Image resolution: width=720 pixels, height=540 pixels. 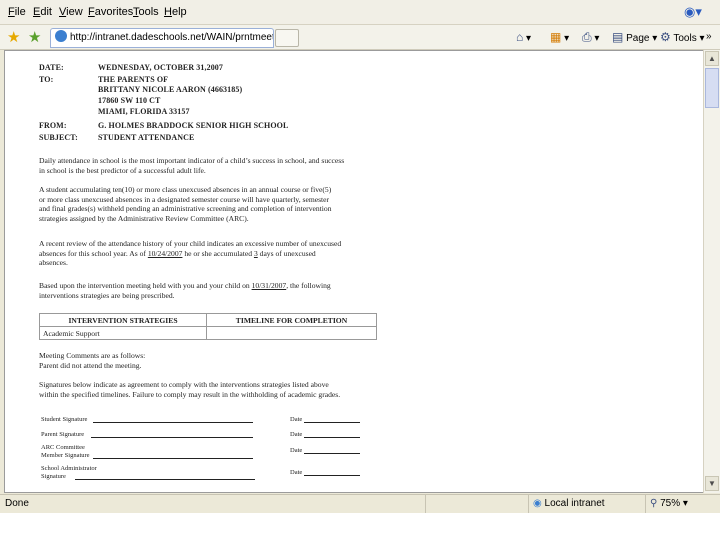 I want to click on printer-icon: ⎙, so click(x=587, y=37).